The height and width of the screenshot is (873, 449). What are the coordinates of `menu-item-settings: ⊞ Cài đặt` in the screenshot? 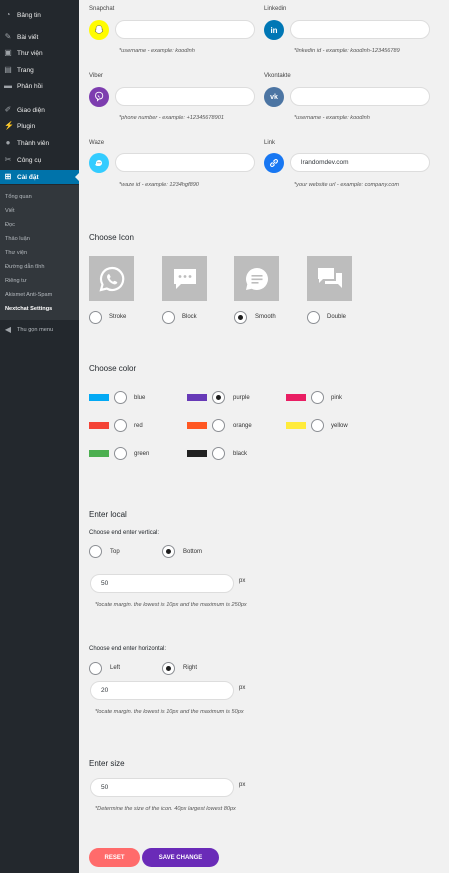 It's located at (39, 177).